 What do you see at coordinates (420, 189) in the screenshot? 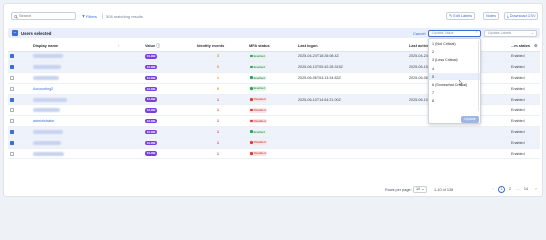
I see `rows-per-page-select: 10 ⌄` at bounding box center [420, 189].